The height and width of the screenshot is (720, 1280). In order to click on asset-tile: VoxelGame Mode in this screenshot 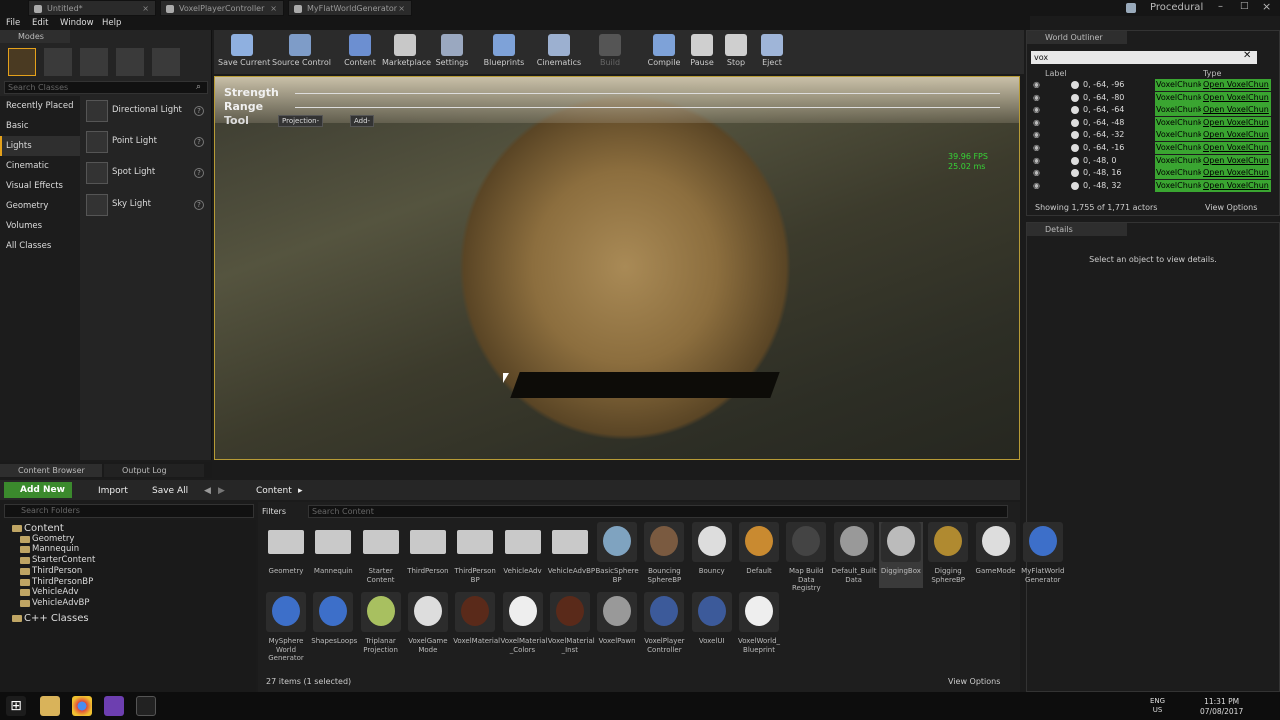, I will do `click(428, 625)`.